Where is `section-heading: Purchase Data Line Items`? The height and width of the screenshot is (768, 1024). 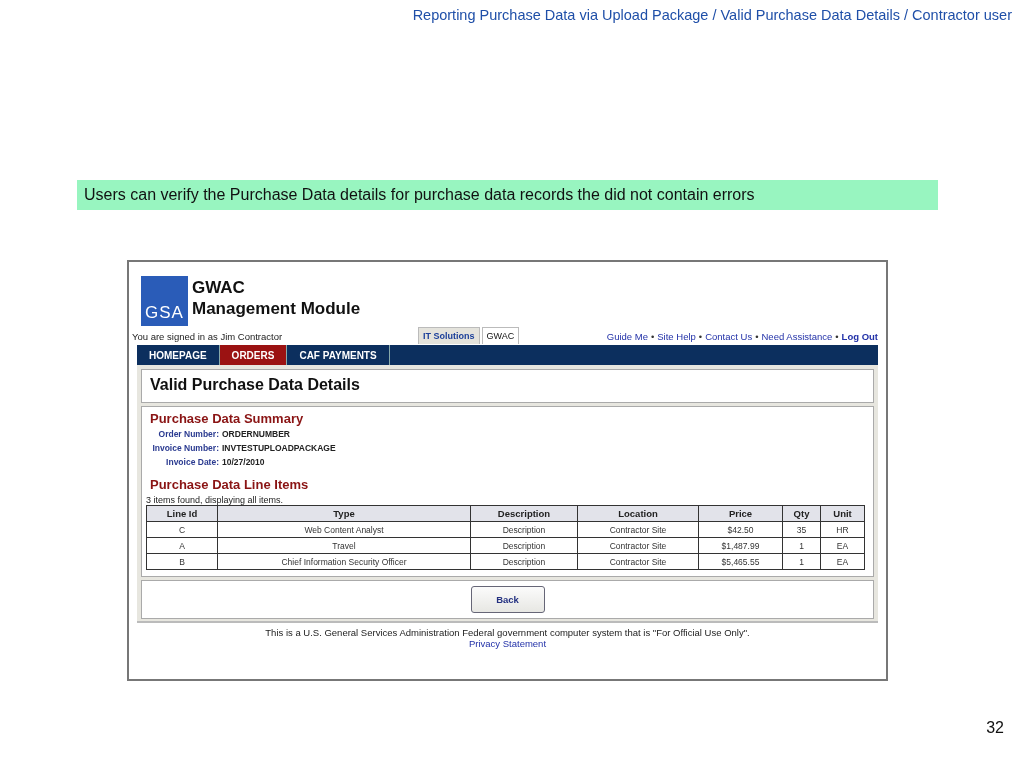
section-heading: Purchase Data Line Items is located at coordinates (229, 484).